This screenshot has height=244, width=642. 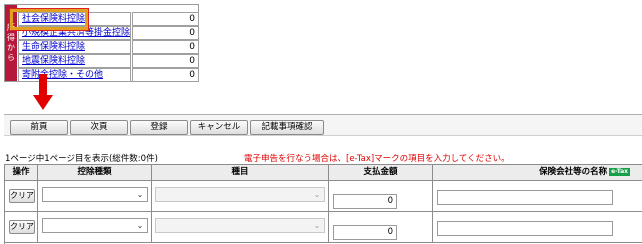 I want to click on social-insurance-link: 社会保険料控除, so click(x=53, y=19).